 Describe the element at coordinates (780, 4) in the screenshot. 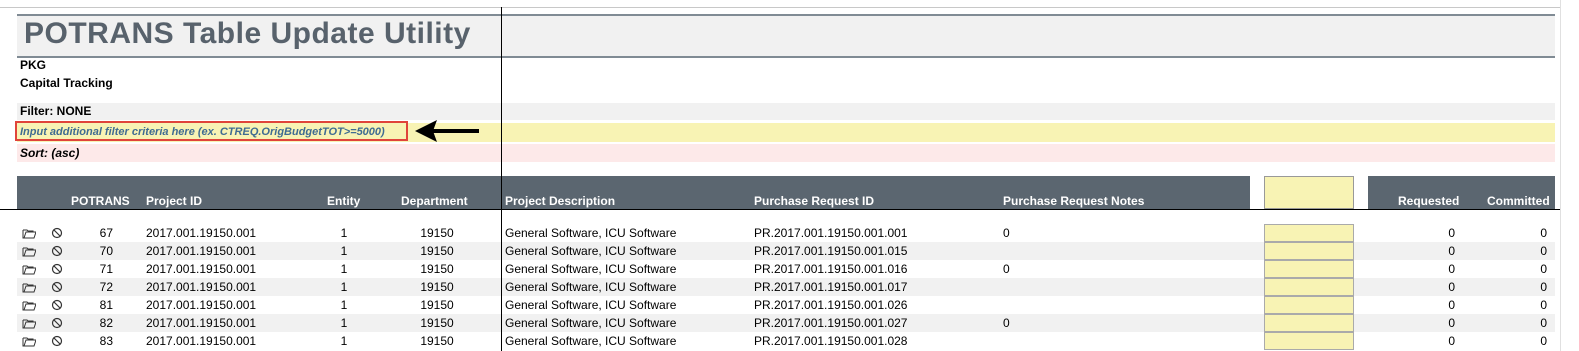

I see `top-toolbar-strip` at that location.